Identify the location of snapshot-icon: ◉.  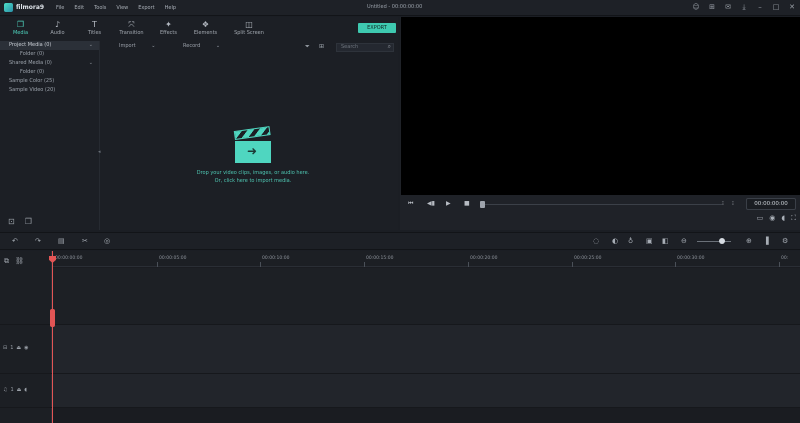
(772, 218).